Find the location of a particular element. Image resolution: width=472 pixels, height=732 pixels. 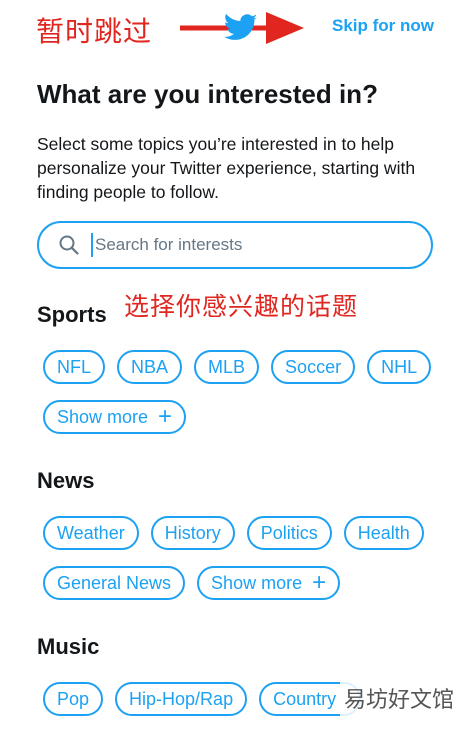

topic-chip: History is located at coordinates (192, 533).